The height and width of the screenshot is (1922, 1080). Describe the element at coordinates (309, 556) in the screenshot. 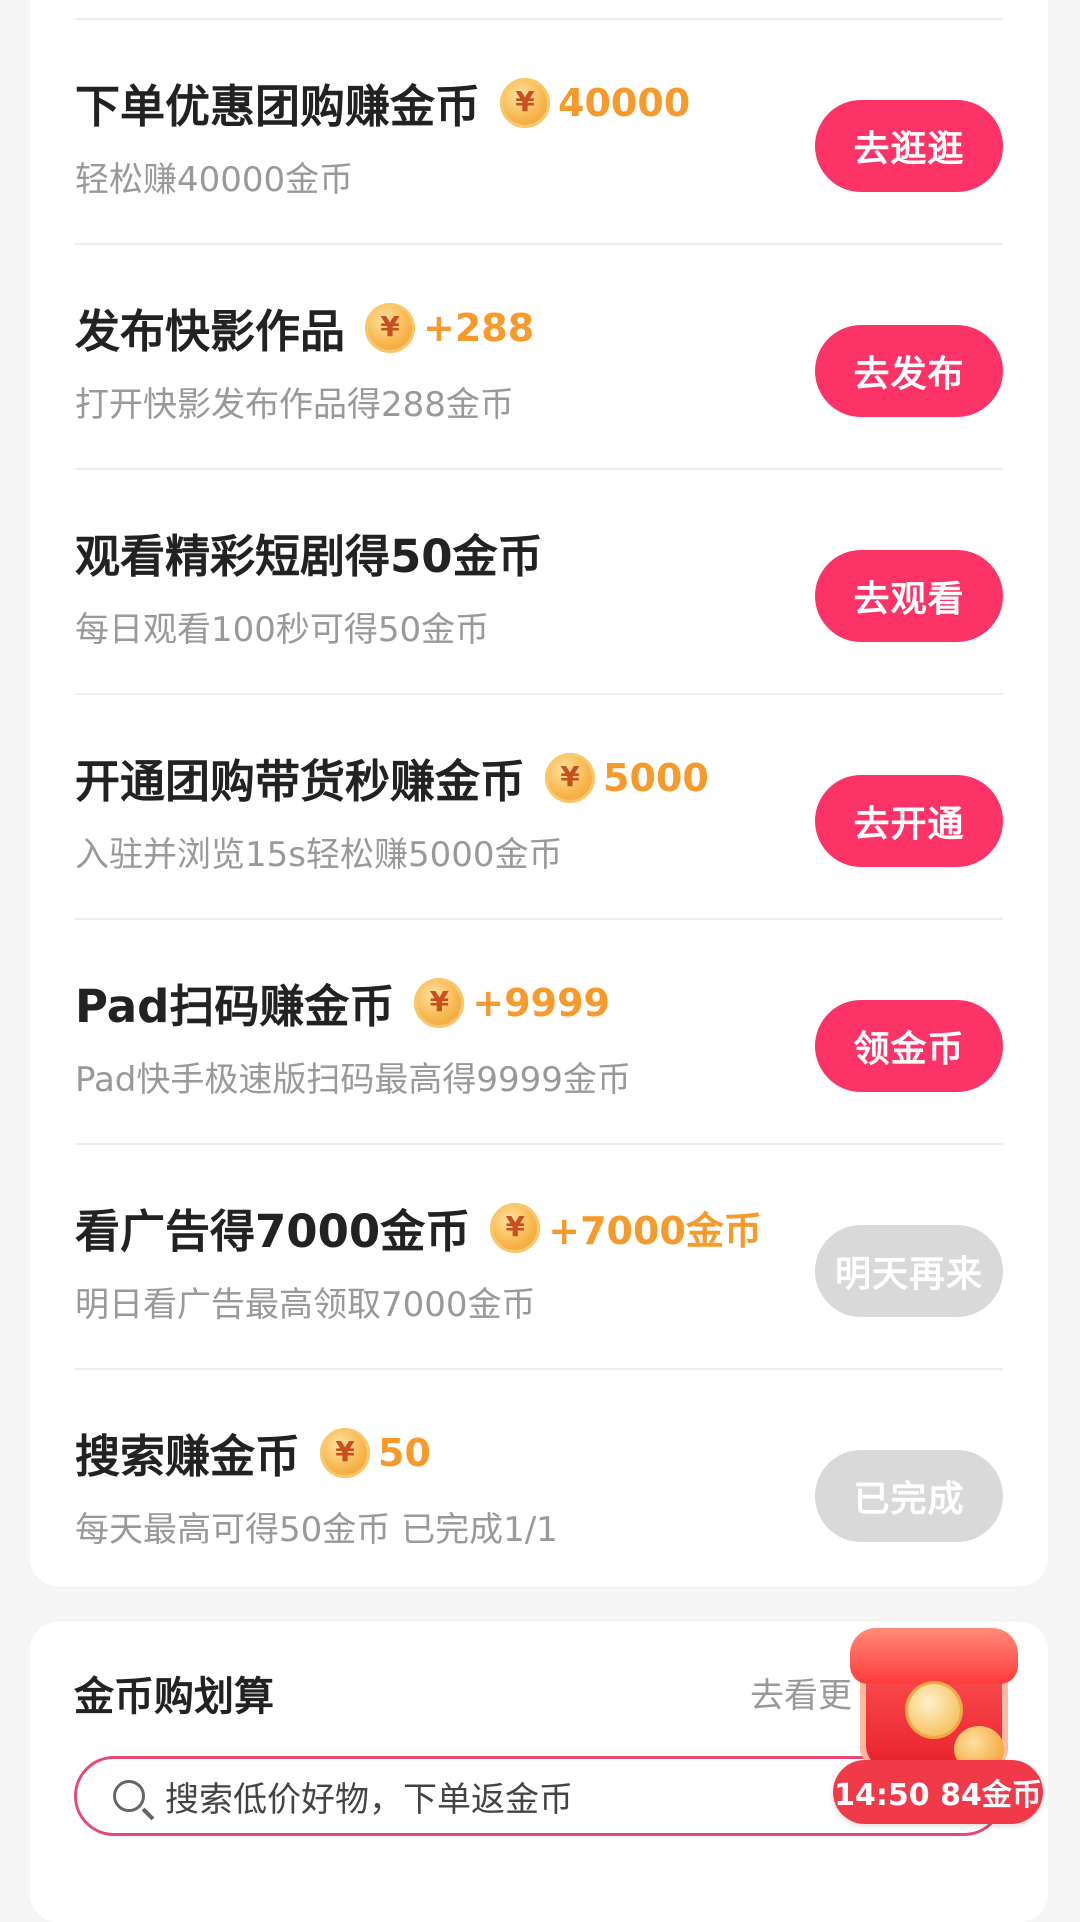

I see `task-title: 观看精彩短剧得50金币` at that location.